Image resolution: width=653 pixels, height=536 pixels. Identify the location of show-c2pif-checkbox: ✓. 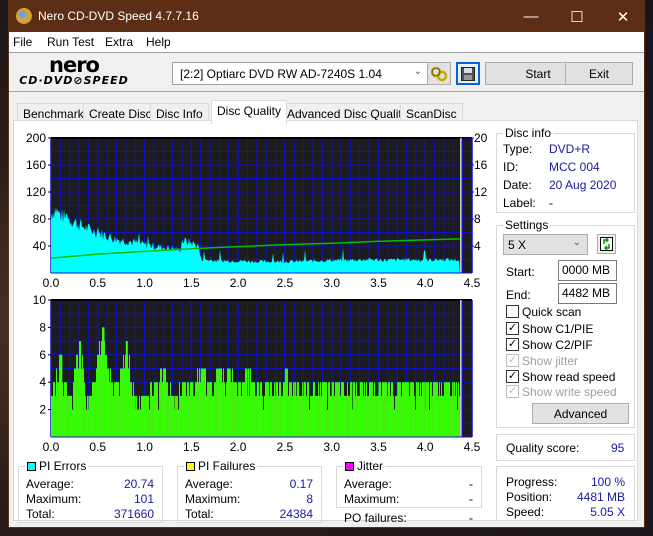
(512, 344).